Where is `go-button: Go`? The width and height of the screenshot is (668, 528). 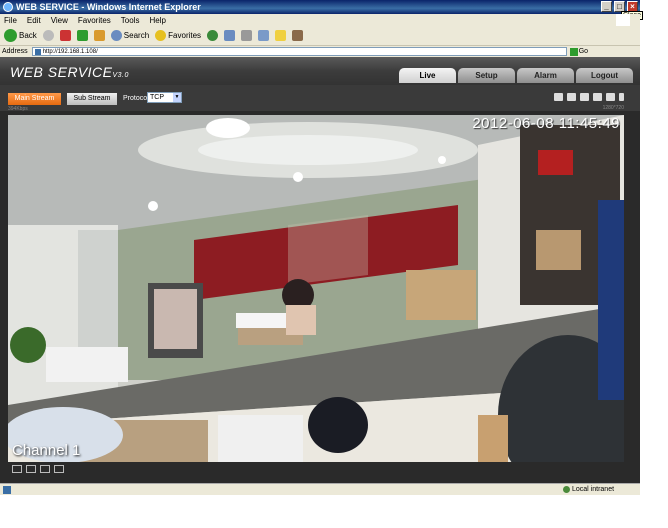
go-button: Go is located at coordinates (579, 51).